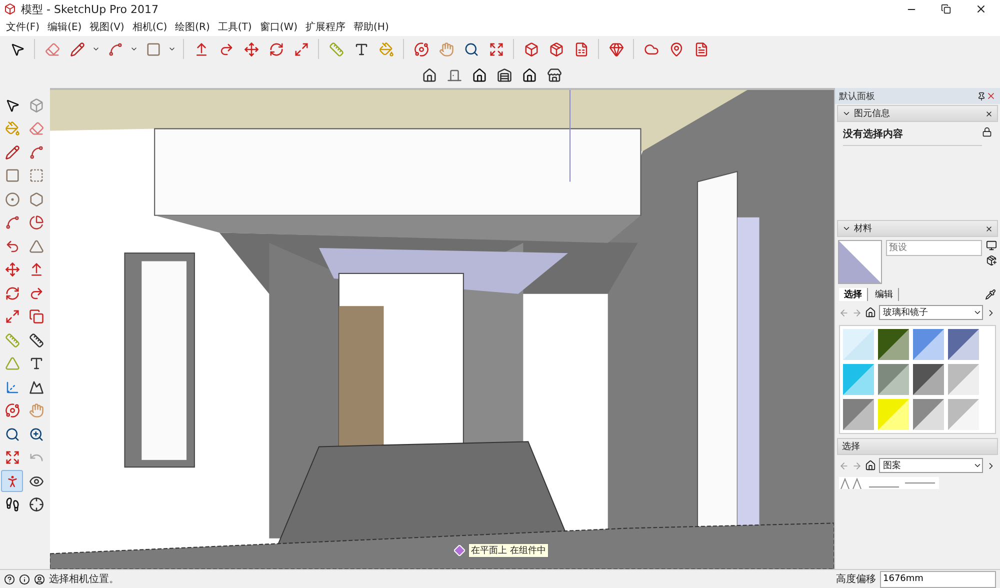  What do you see at coordinates (226, 49) in the screenshot?
I see `curved-arrow-icon` at bounding box center [226, 49].